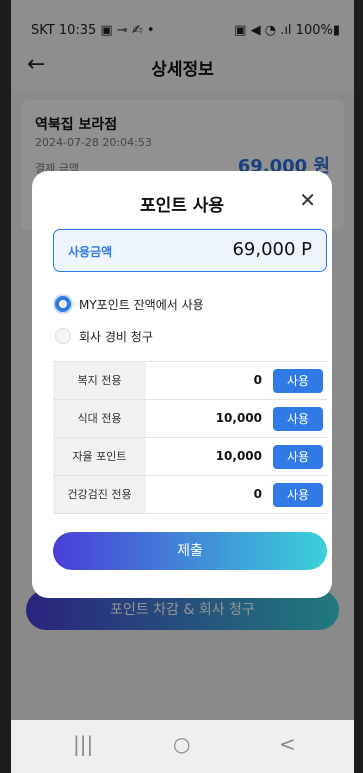 The image size is (363, 773). I want to click on modal-title: 포인트 사용, so click(182, 206).